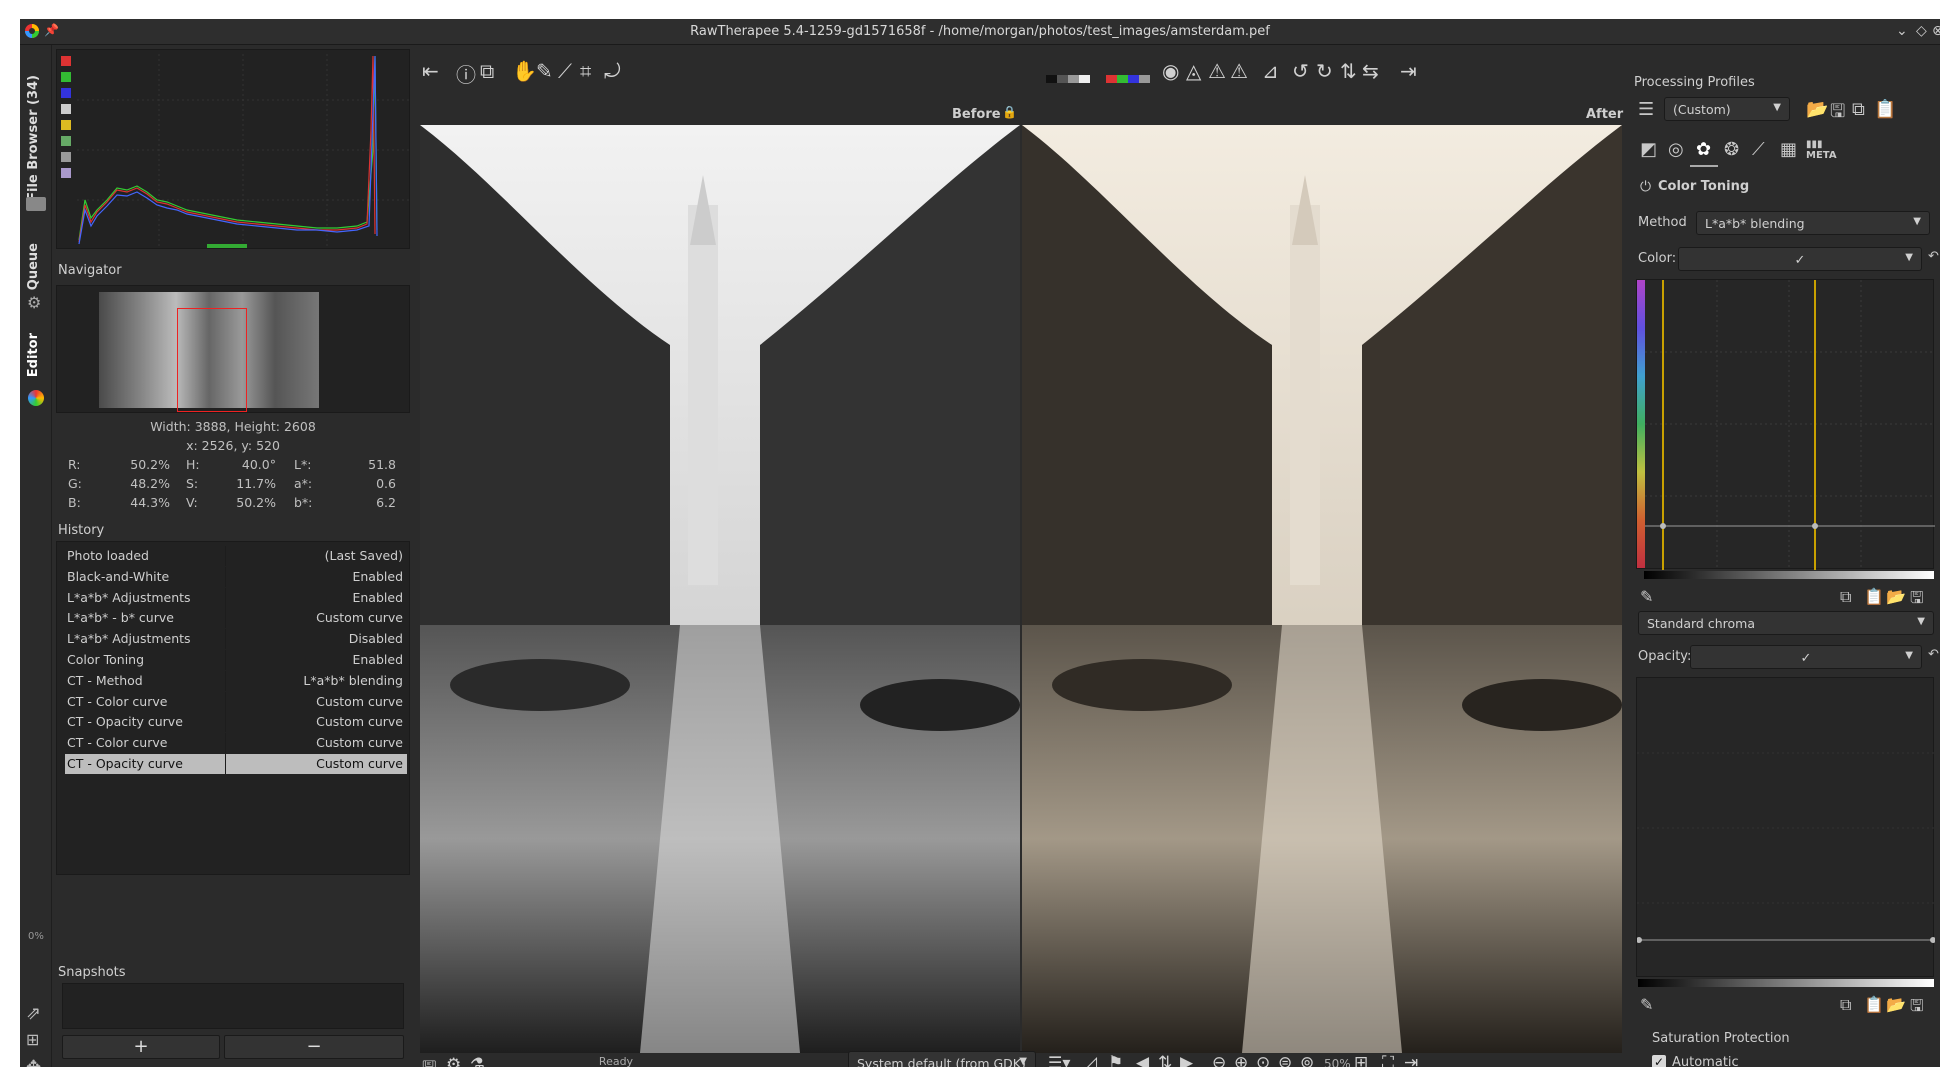  Describe the element at coordinates (1933, 256) in the screenshot. I see `reset-color-curve-icon: ↶` at that location.